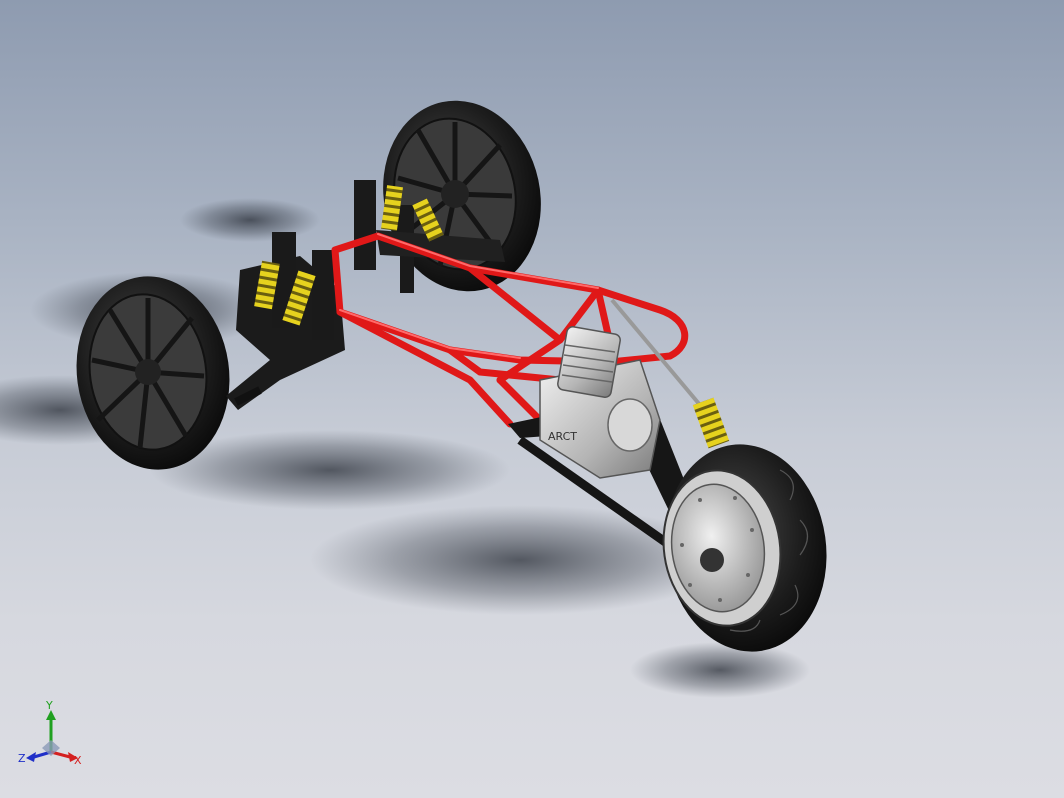  I want to click on rear-wheel, so click(745, 548).